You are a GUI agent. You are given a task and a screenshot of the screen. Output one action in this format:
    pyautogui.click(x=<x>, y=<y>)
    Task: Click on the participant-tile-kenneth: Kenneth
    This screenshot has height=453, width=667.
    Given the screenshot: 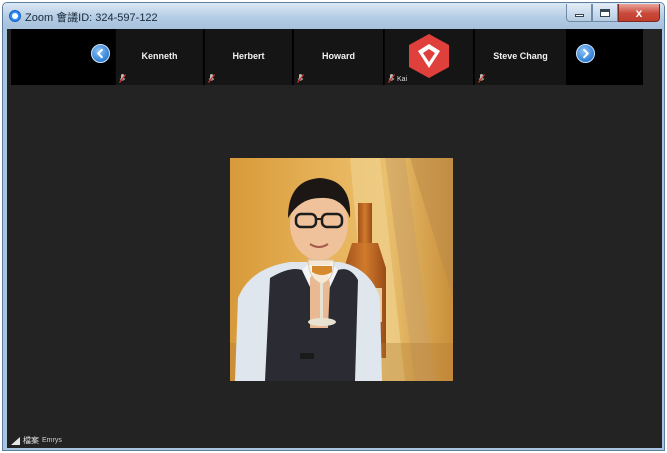 What is the action you would take?
    pyautogui.click(x=159, y=57)
    